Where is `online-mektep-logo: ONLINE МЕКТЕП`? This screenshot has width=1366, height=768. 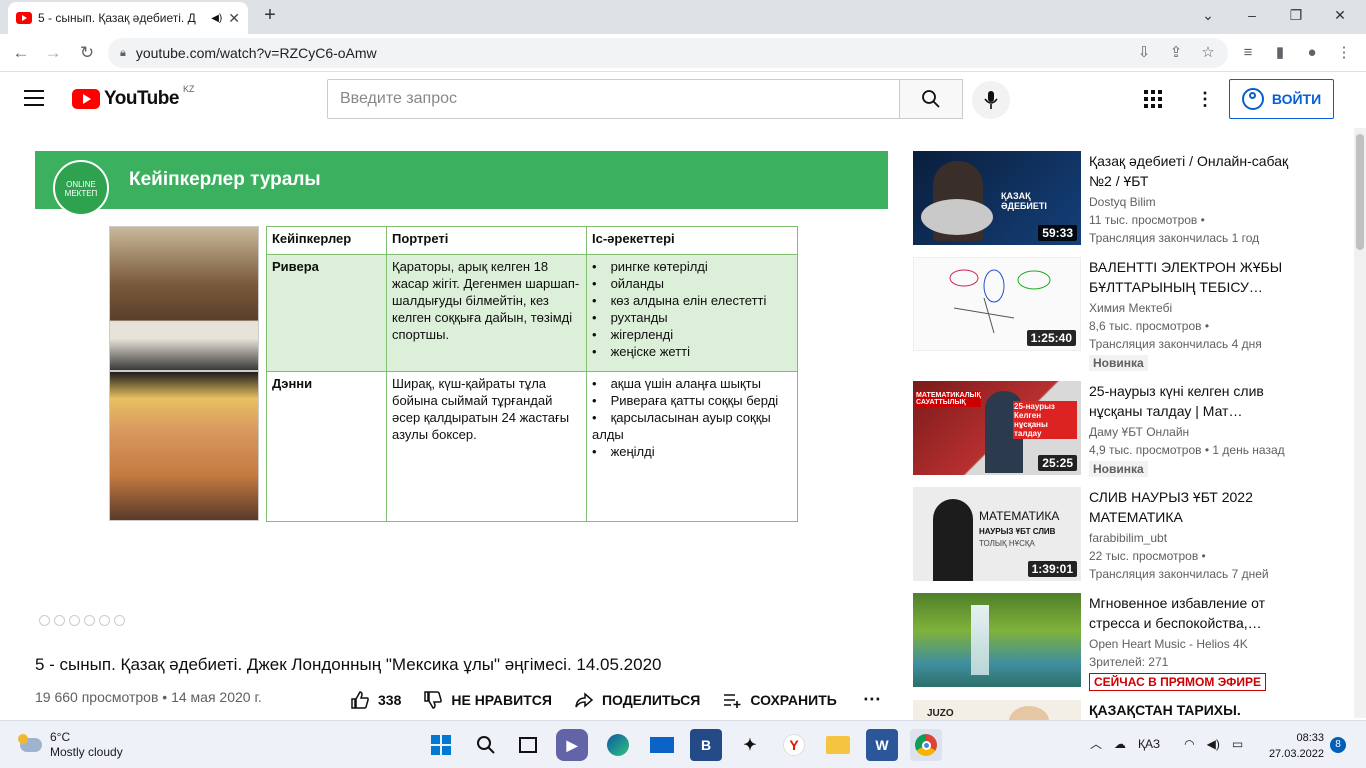
online-mektep-logo: ONLINE МЕКТЕП is located at coordinates (81, 188).